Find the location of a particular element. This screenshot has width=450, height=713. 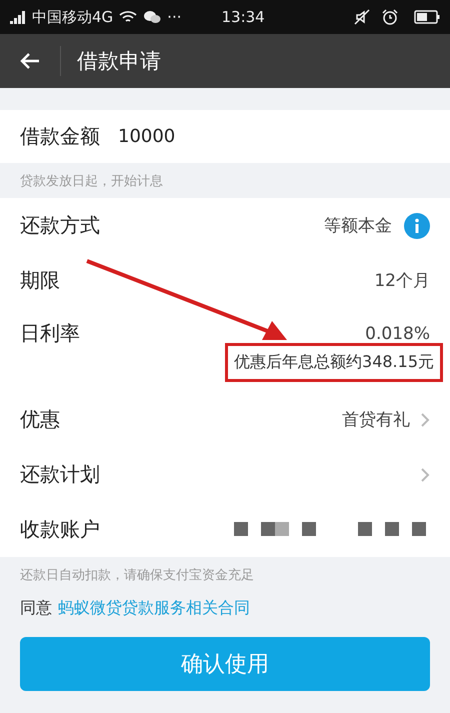

battery-icon is located at coordinates (427, 17).